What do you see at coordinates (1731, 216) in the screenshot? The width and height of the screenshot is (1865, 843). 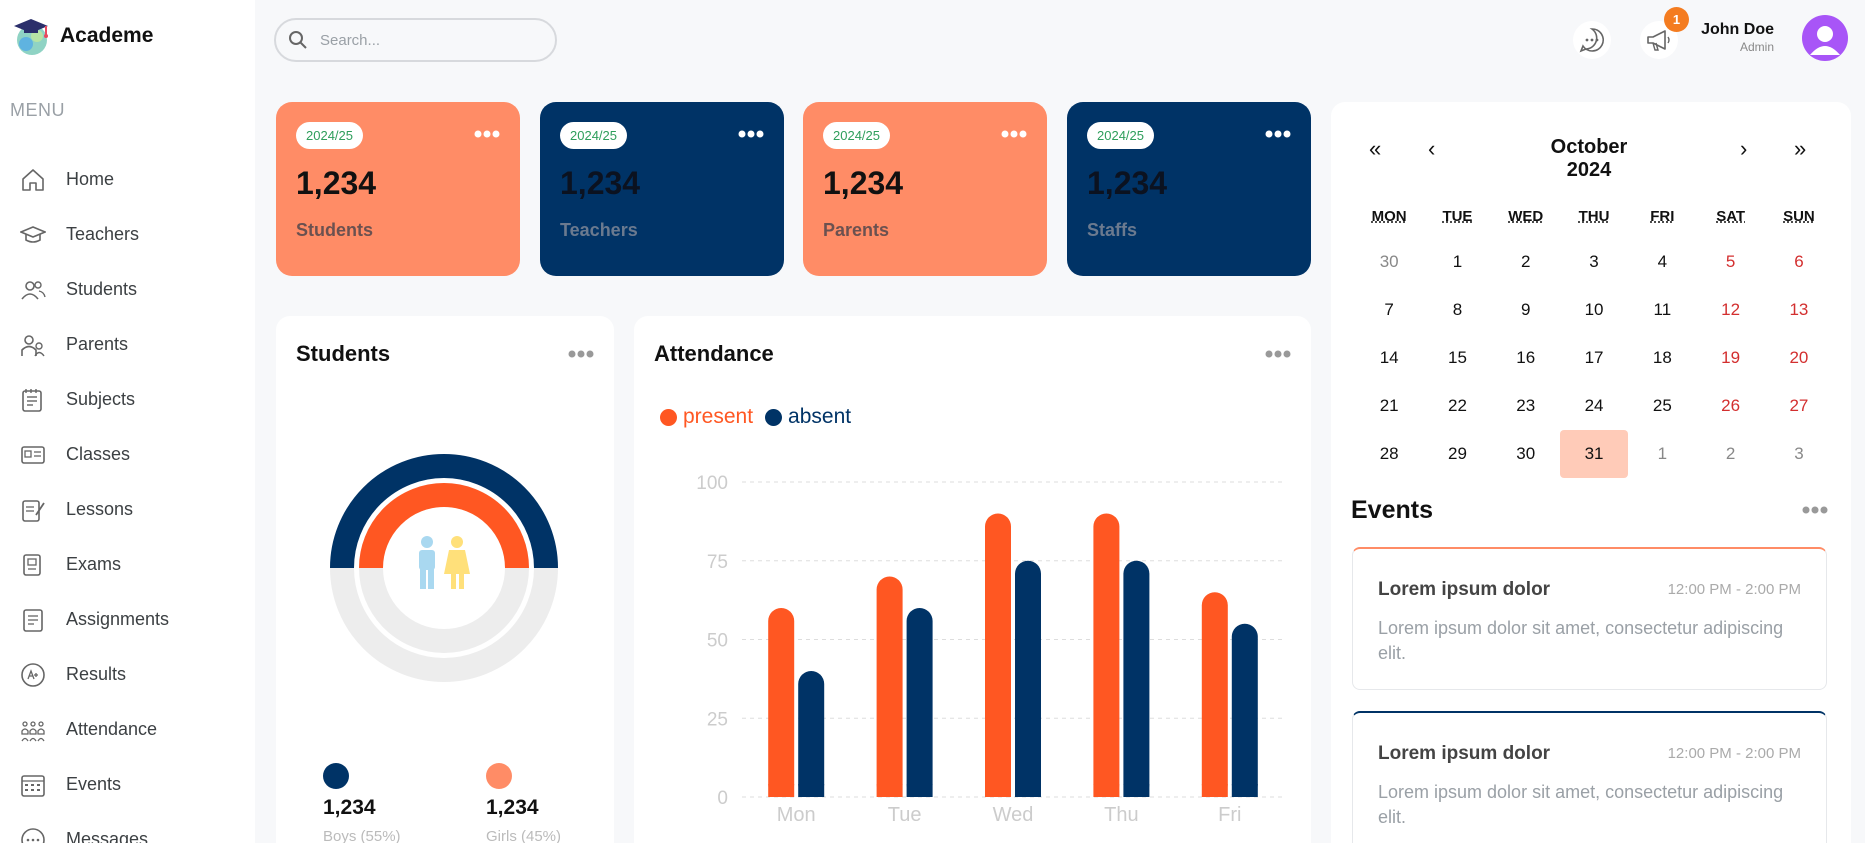 I see `weekday-label: SAT` at bounding box center [1731, 216].